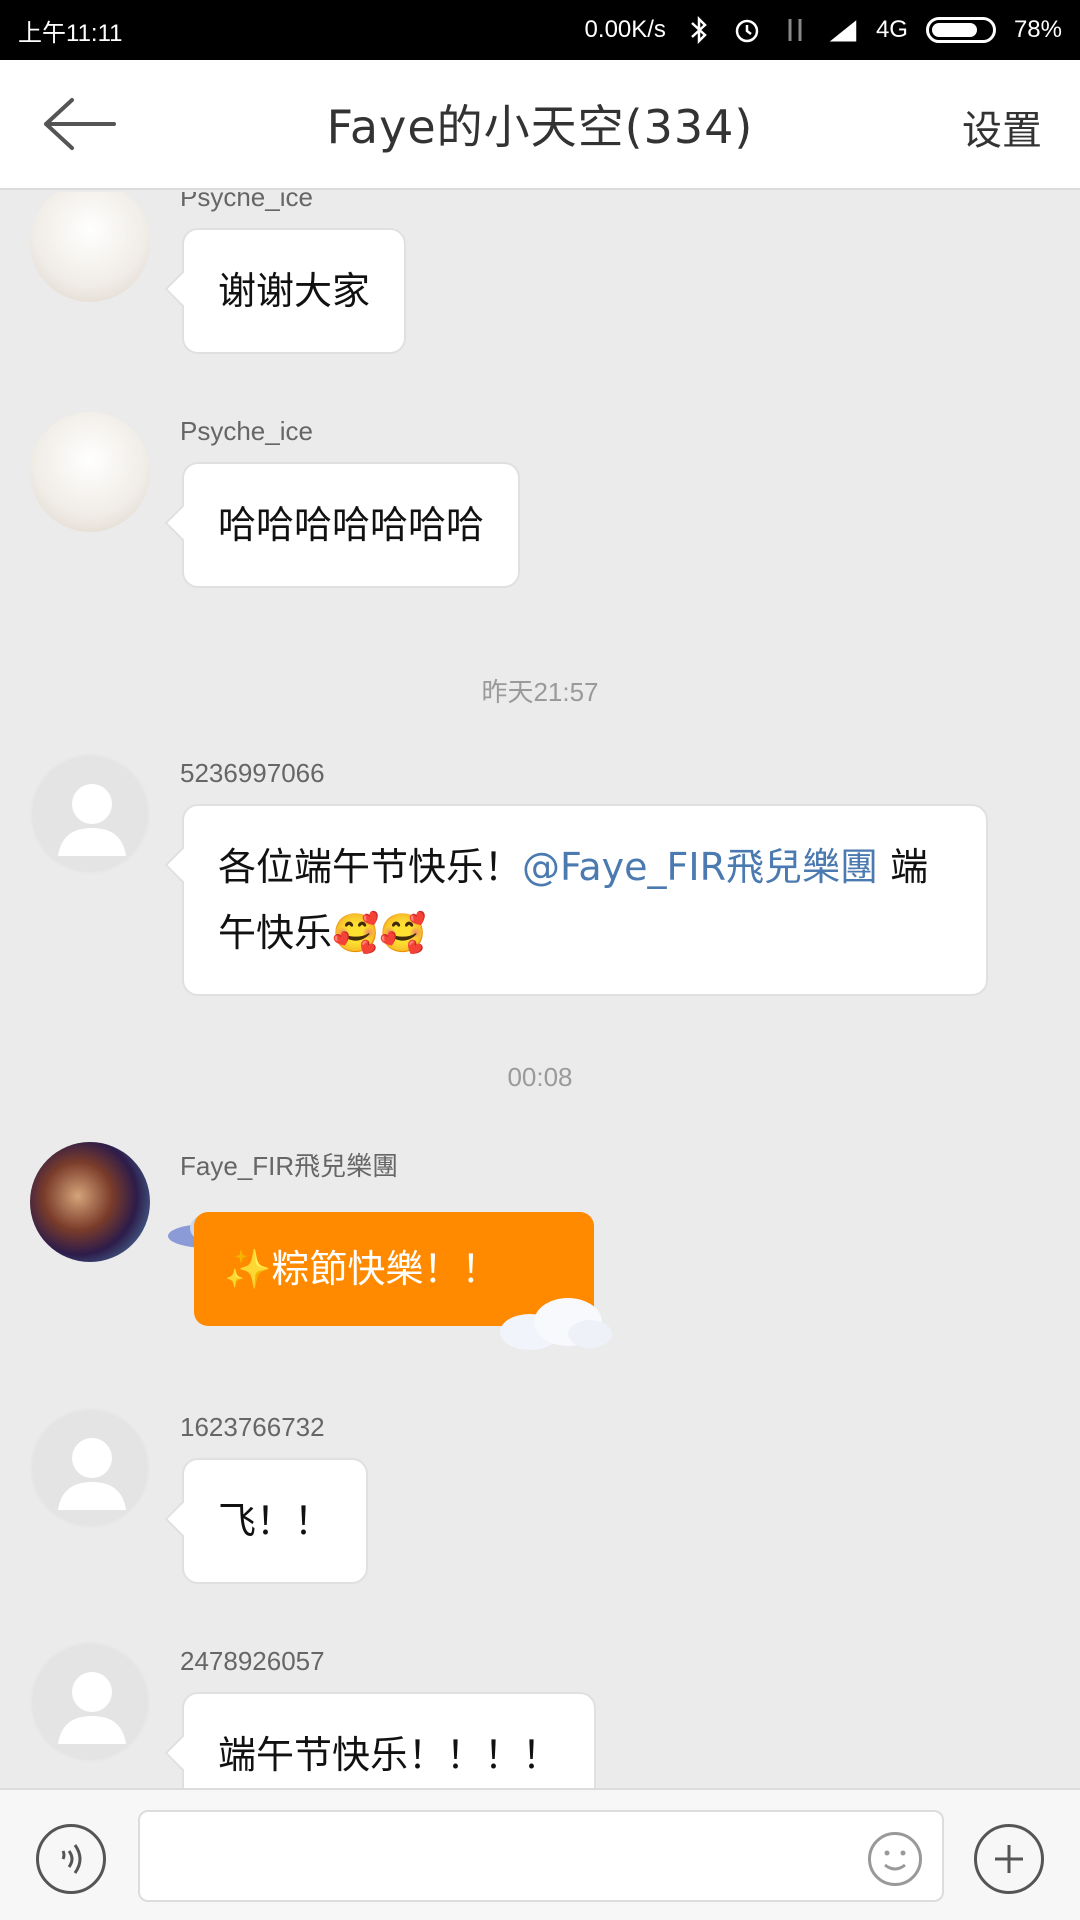 Image resolution: width=1080 pixels, height=1920 pixels. I want to click on sender-name: 1623766732, so click(252, 1427).